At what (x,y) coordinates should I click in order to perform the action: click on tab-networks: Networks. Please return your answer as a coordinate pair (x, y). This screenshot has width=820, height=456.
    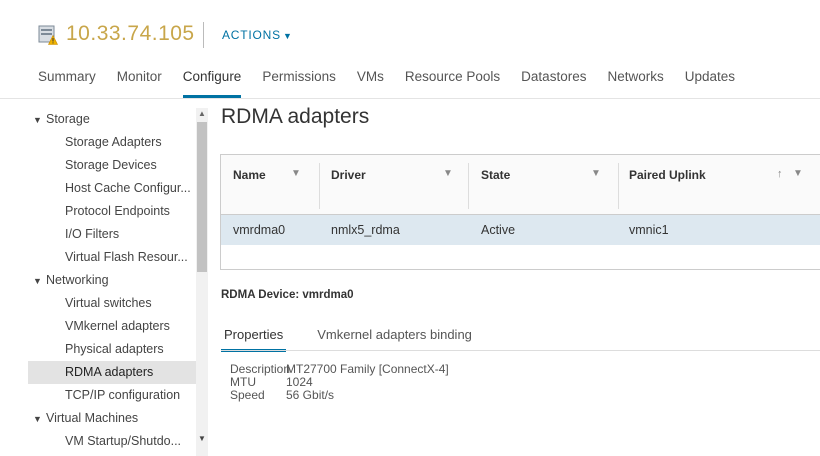
    Looking at the image, I should click on (635, 83).